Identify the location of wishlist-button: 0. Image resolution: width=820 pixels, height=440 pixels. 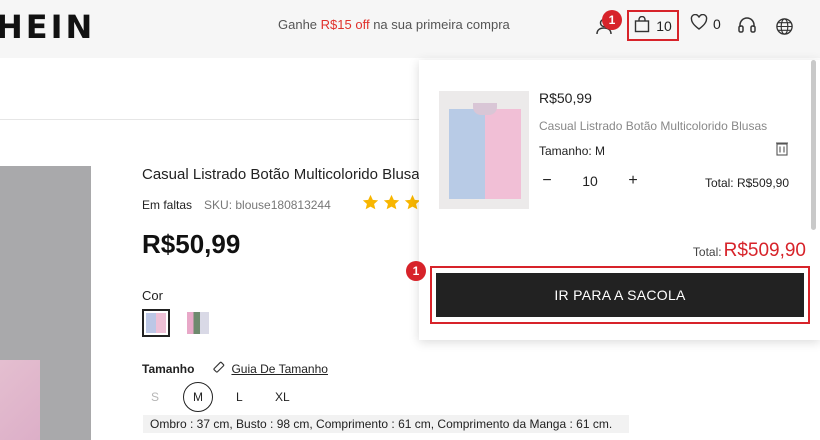
(705, 23).